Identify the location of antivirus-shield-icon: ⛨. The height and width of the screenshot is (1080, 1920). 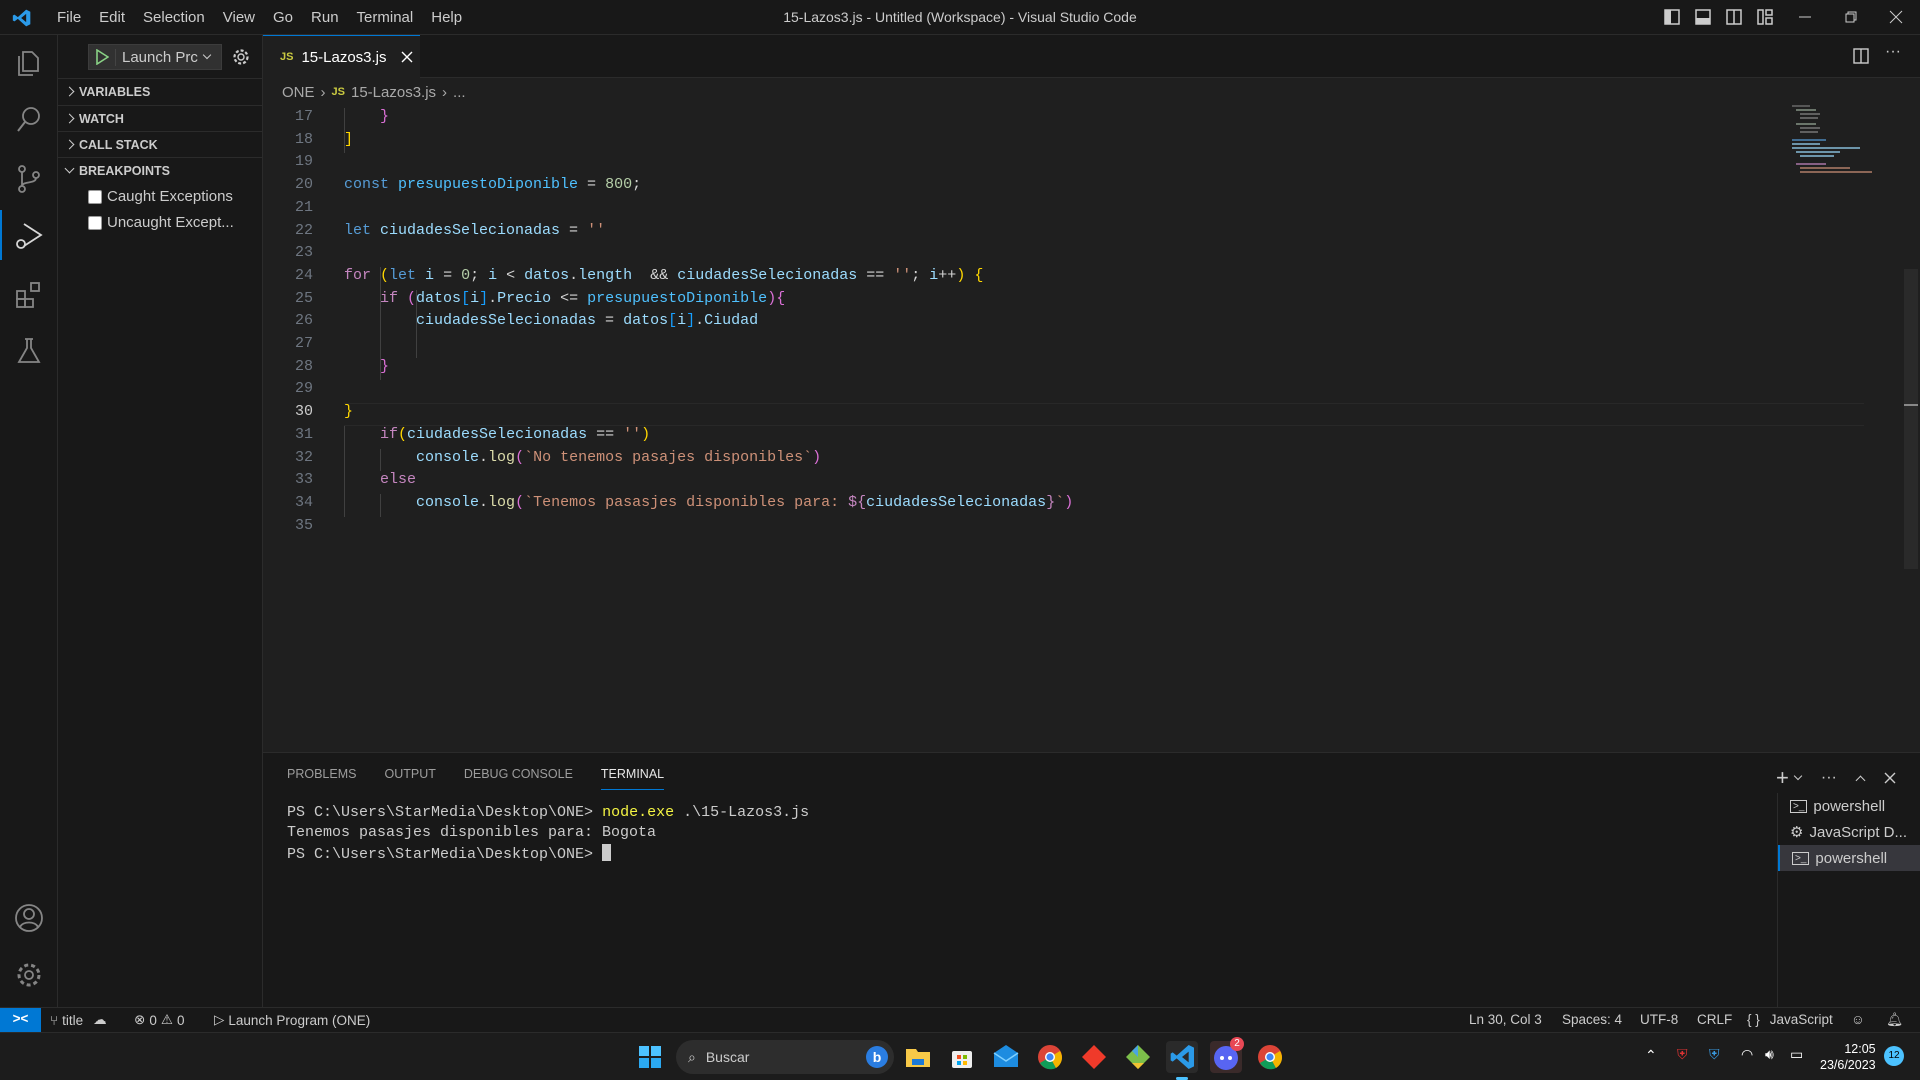
(1682, 1054).